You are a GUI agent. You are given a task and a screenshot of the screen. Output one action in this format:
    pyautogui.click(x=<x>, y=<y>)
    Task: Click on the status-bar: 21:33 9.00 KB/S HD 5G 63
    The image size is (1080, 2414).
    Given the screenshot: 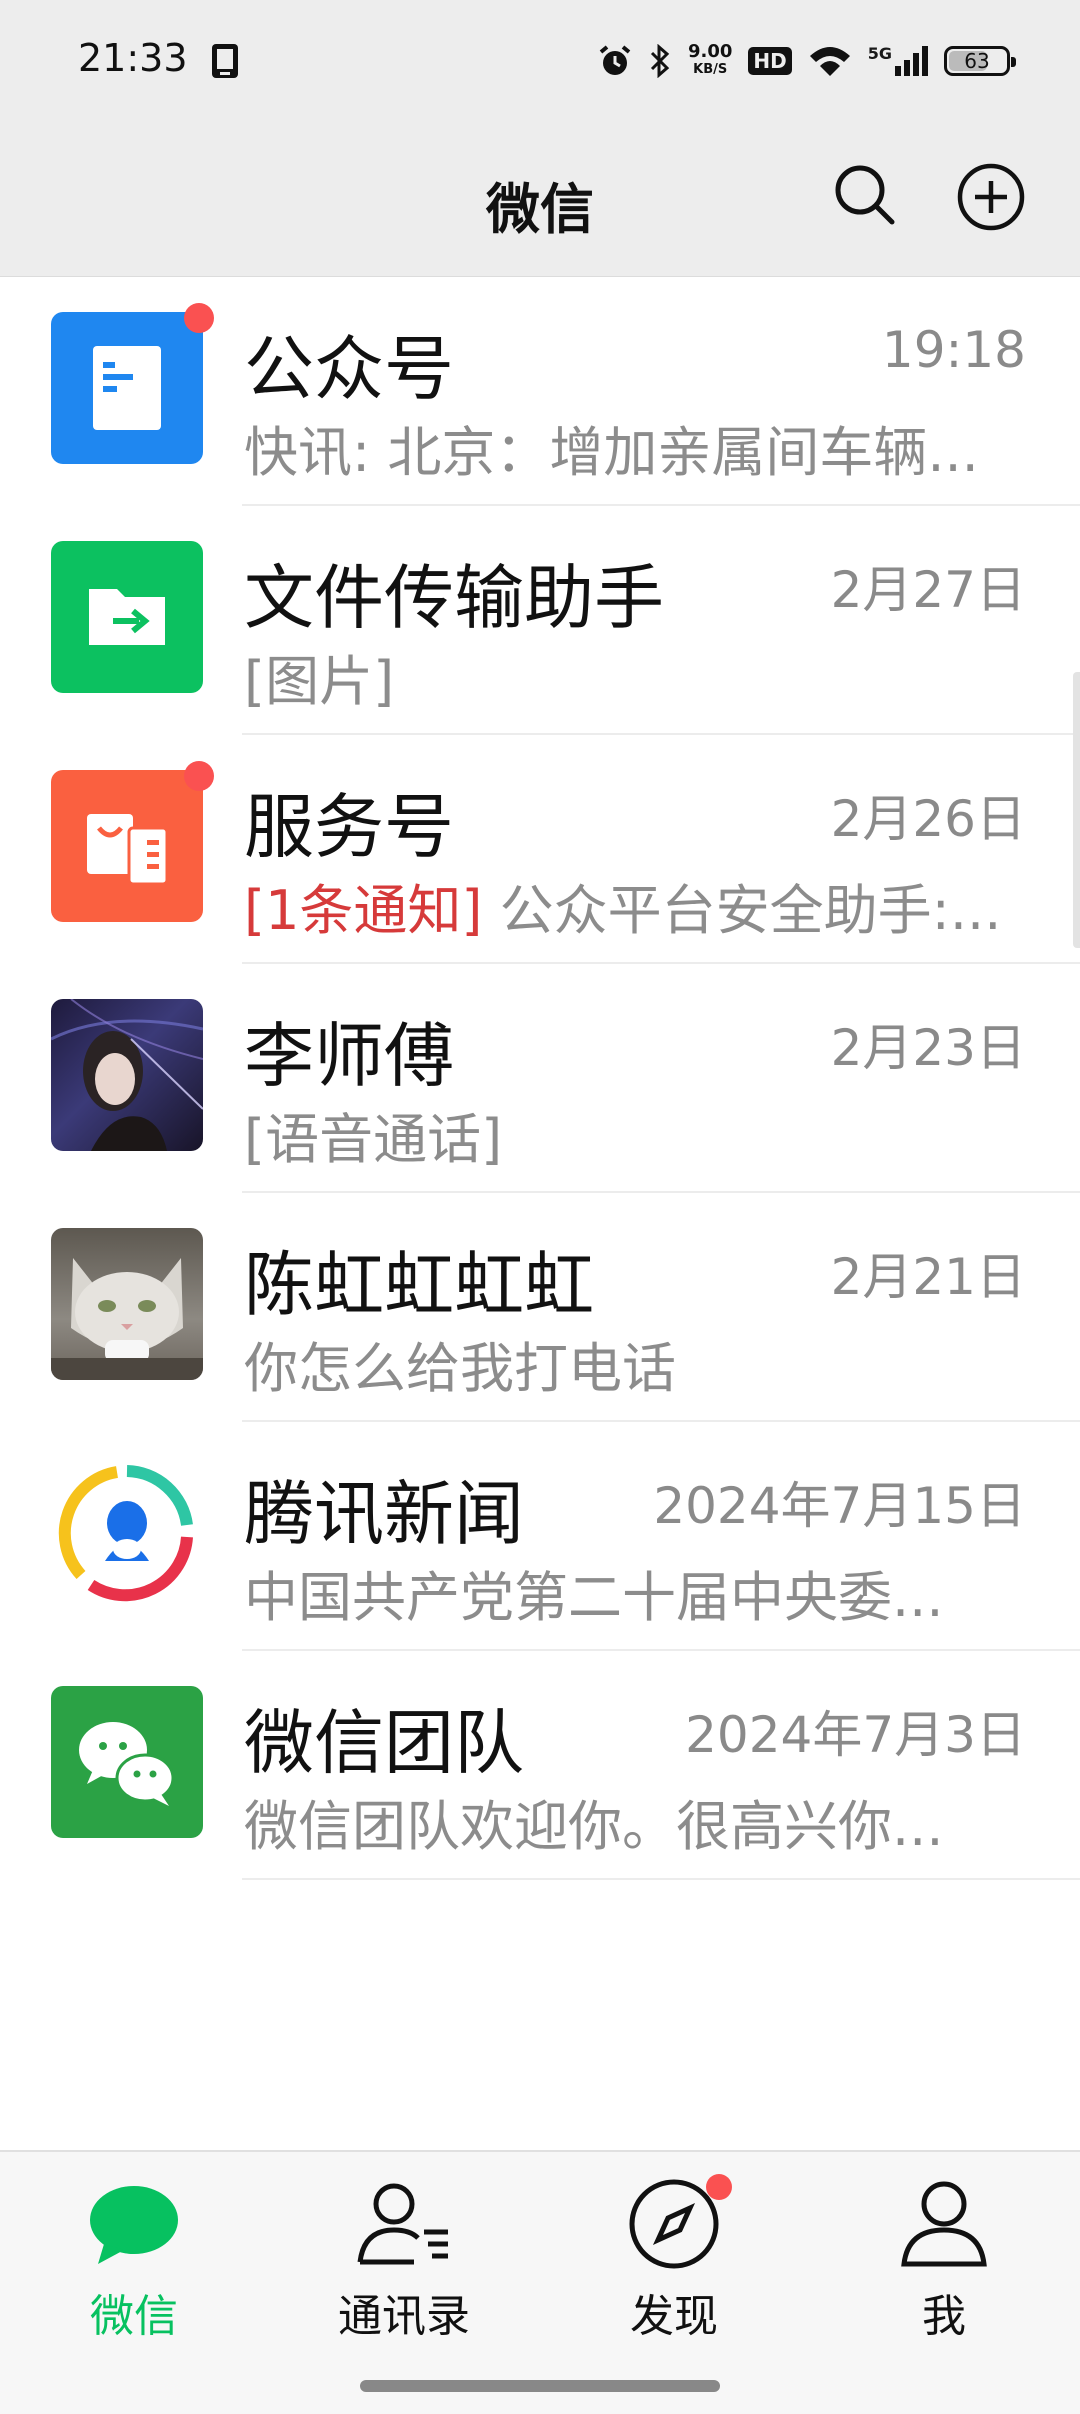 What is the action you would take?
    pyautogui.click(x=540, y=60)
    